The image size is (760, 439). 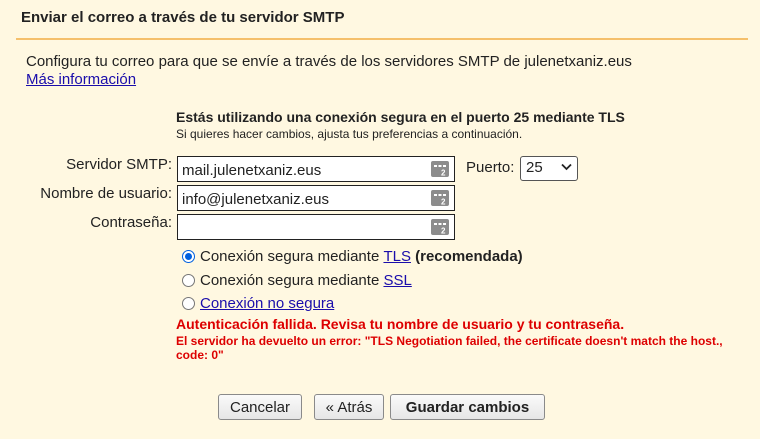 I want to click on more-info-link: Más información, so click(x=81, y=79).